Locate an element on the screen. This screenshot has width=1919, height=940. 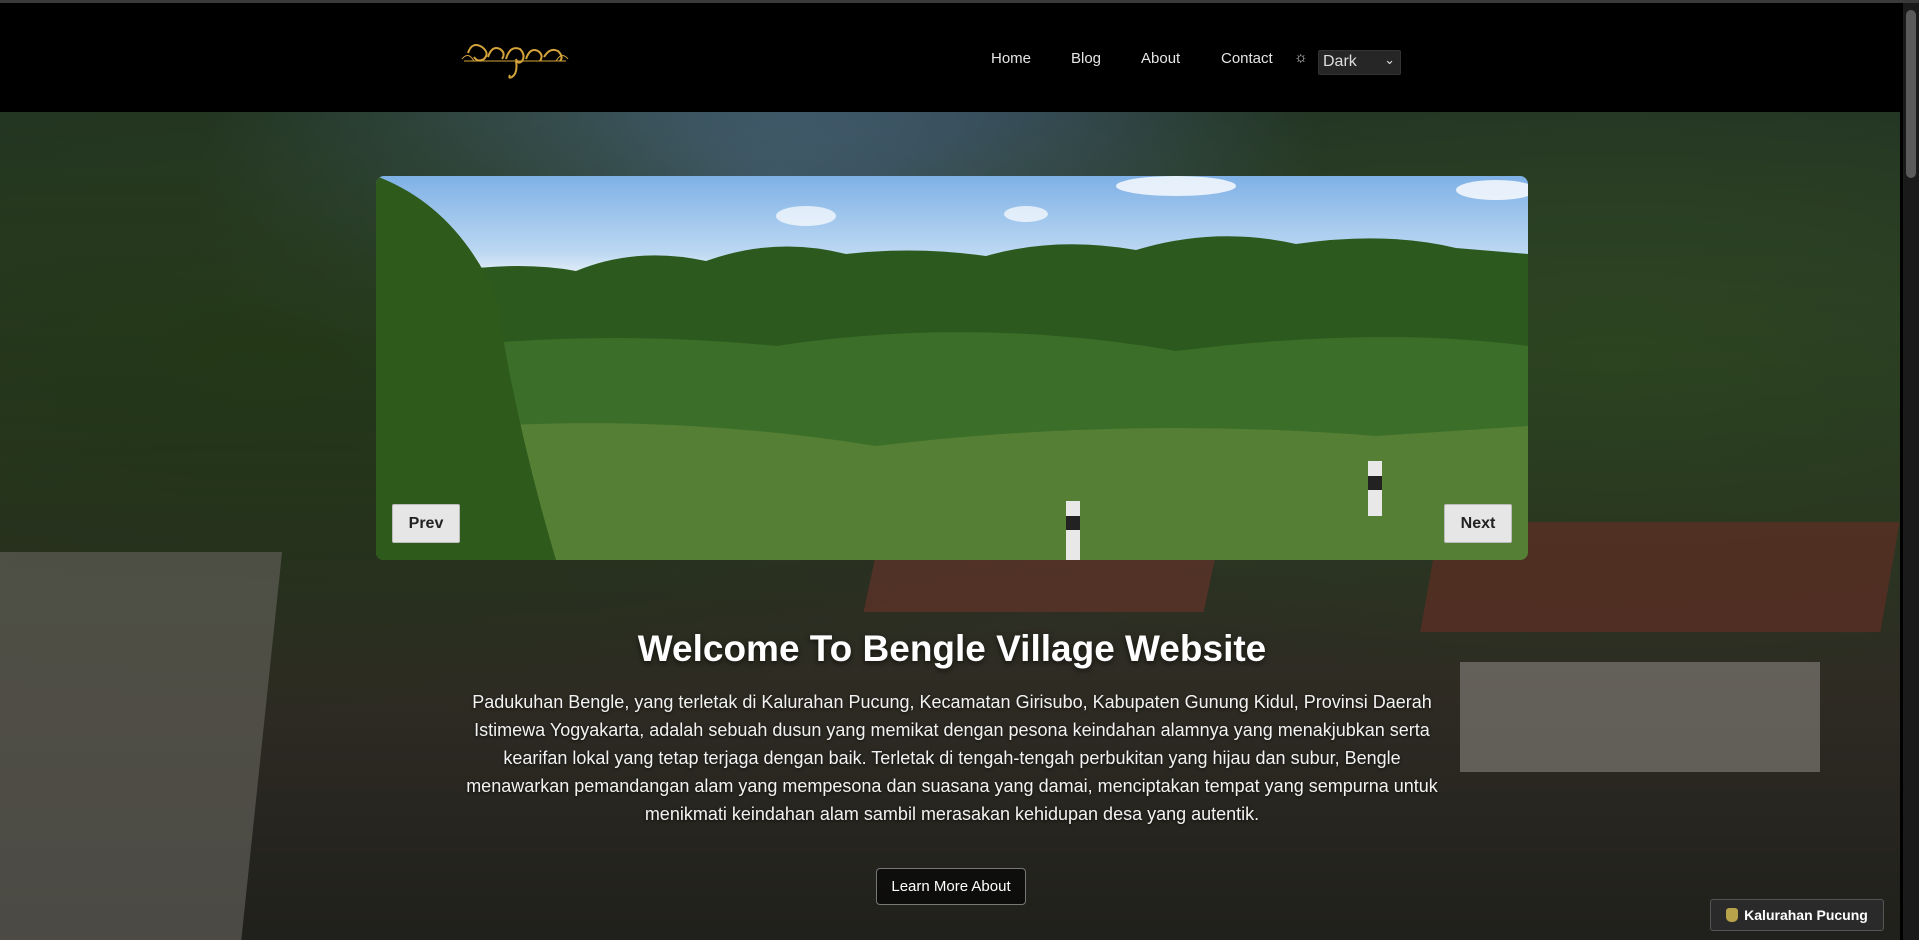
sun-icon: ☼ is located at coordinates (1301, 57).